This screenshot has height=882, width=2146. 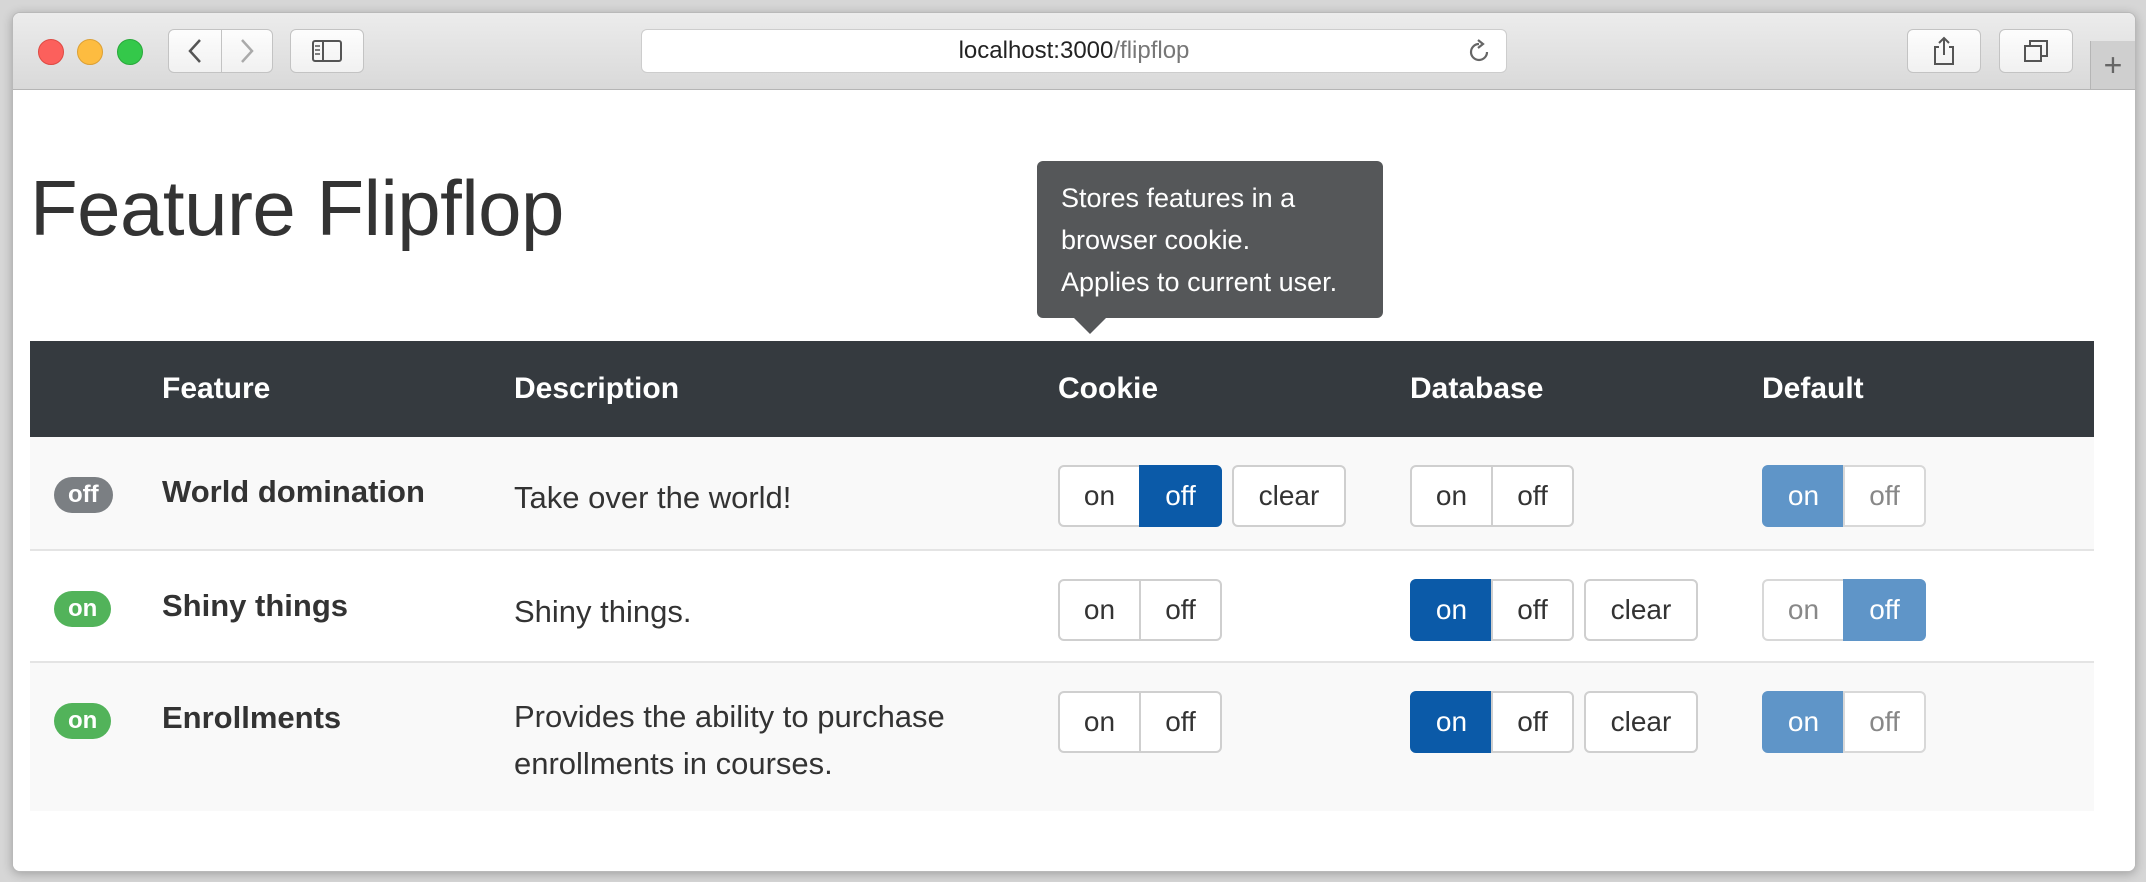 I want to click on tooltip-line: Applies to current user., so click(x=1199, y=282).